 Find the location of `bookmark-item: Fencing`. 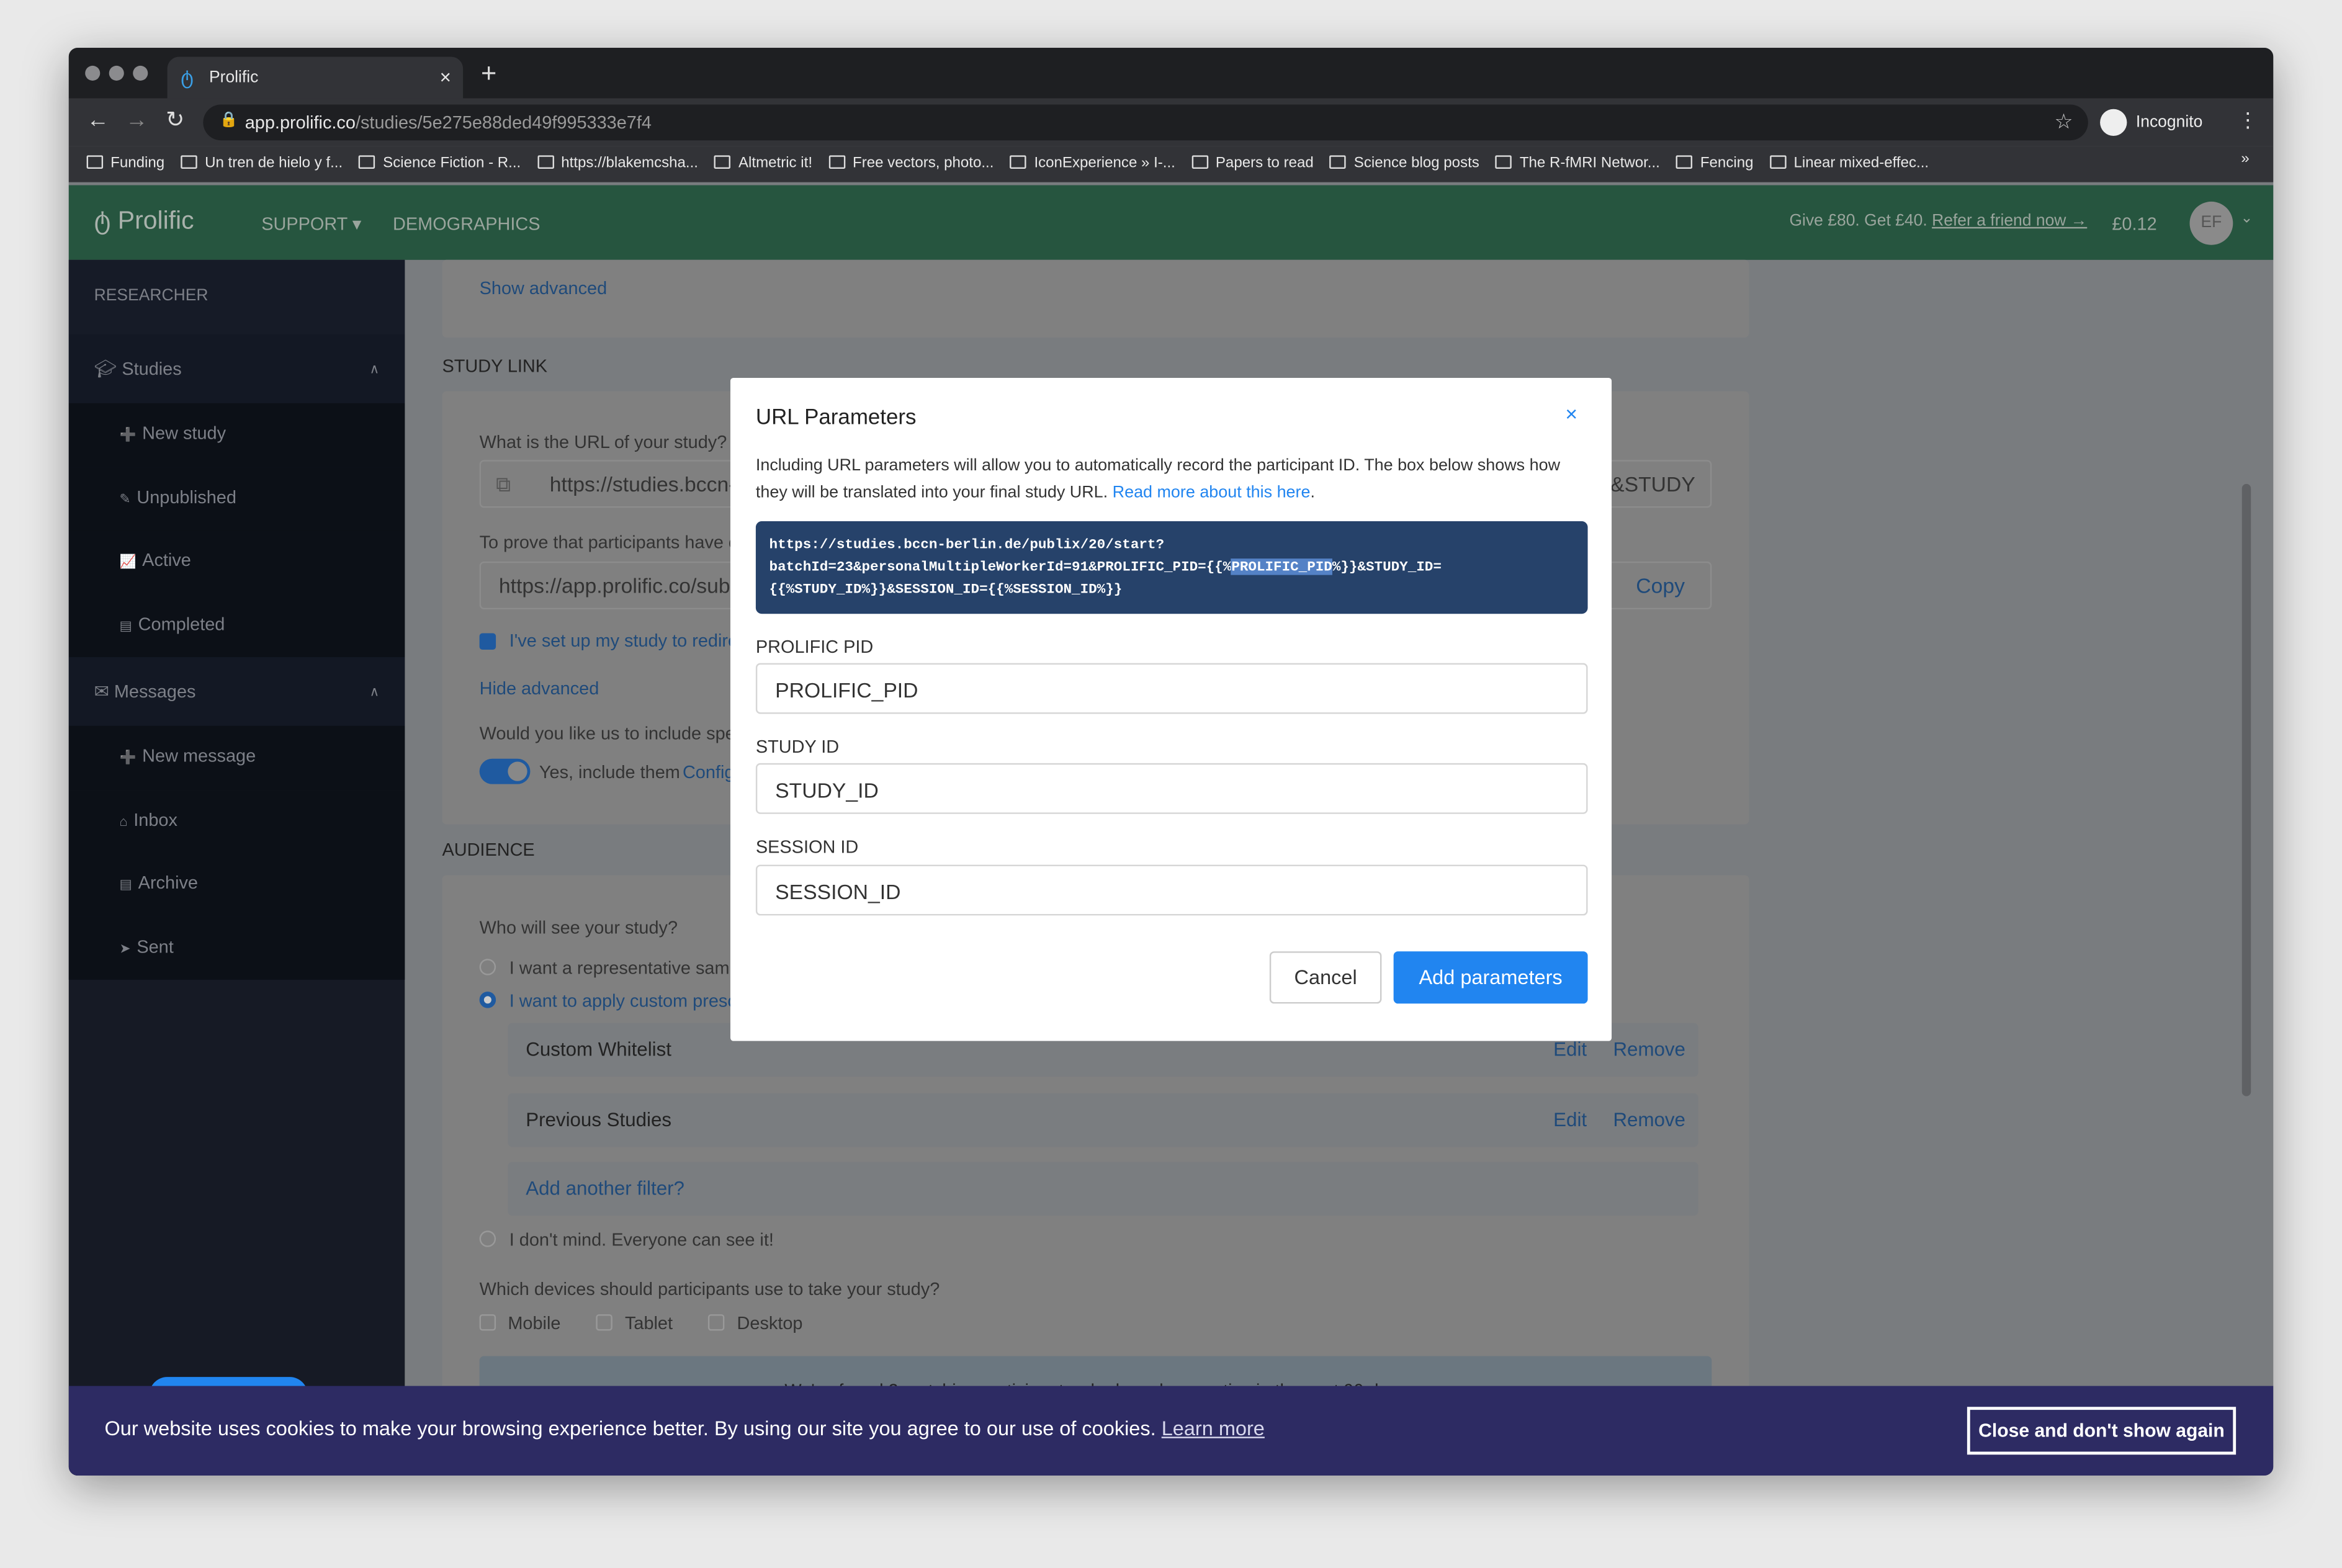

bookmark-item: Fencing is located at coordinates (1714, 164).